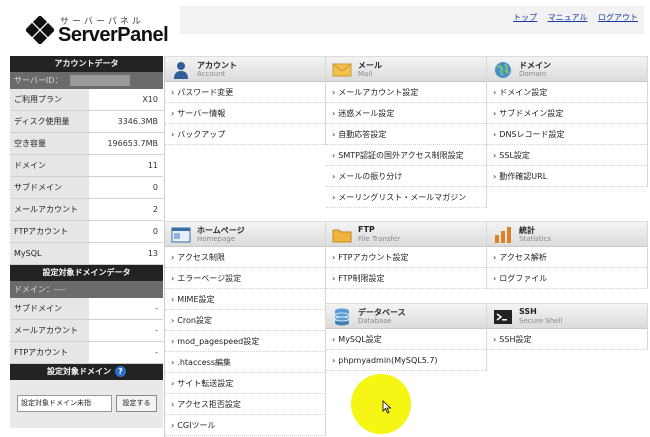 This screenshot has width=650, height=437. I want to click on cursor-highlight, so click(381, 404).